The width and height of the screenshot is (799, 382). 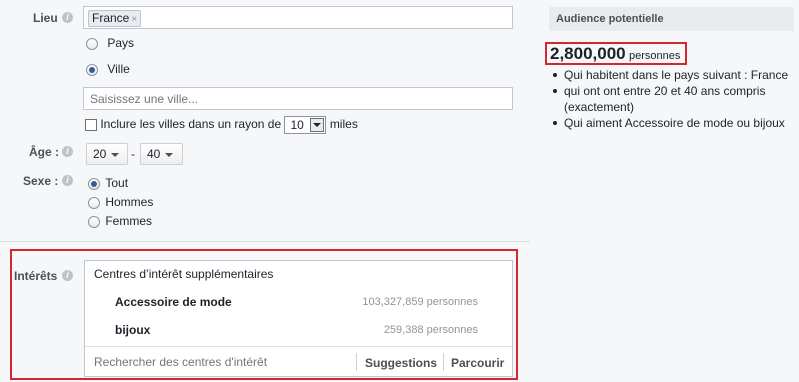 What do you see at coordinates (100, 154) in the screenshot?
I see `age-min-value: 20` at bounding box center [100, 154].